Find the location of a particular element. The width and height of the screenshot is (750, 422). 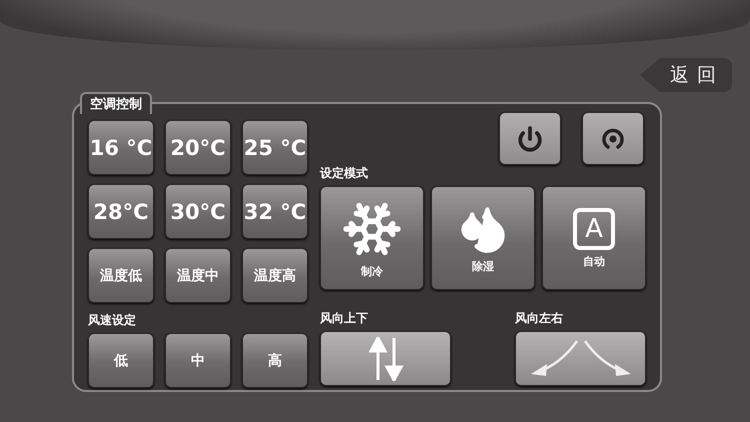

power-icon is located at coordinates (530, 139).